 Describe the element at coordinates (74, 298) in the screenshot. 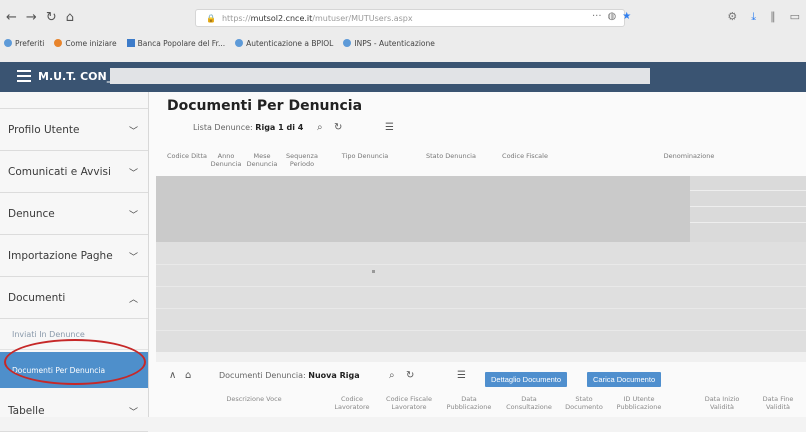

I see `sidebar-item-documenti: Documenti ︿` at that location.